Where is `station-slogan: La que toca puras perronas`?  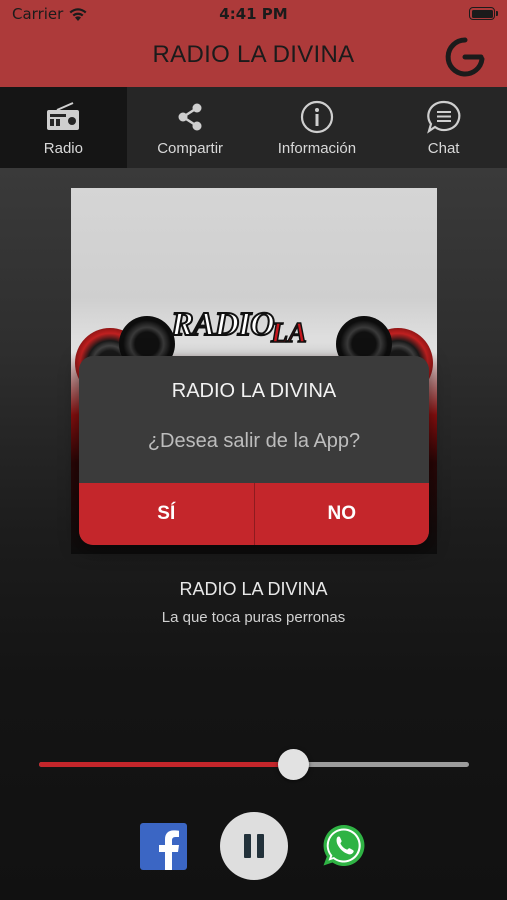 station-slogan: La que toca puras perronas is located at coordinates (253, 617).